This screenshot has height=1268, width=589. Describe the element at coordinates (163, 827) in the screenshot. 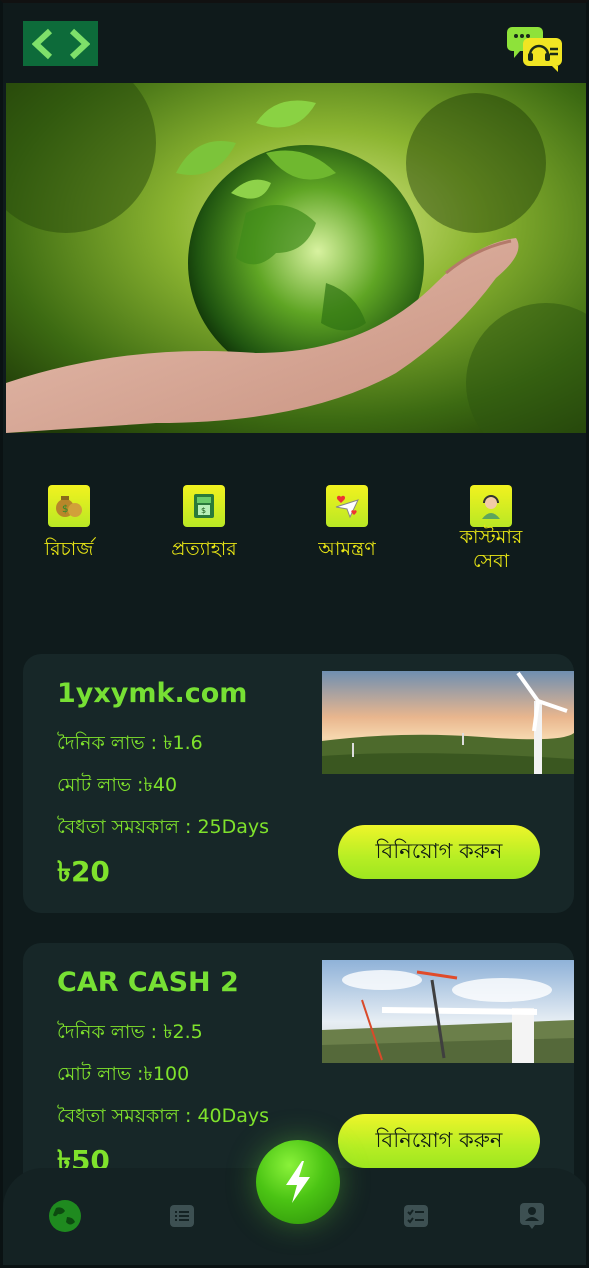

I see `validity-period: বৈধতা সময়কাল : 25Days` at that location.